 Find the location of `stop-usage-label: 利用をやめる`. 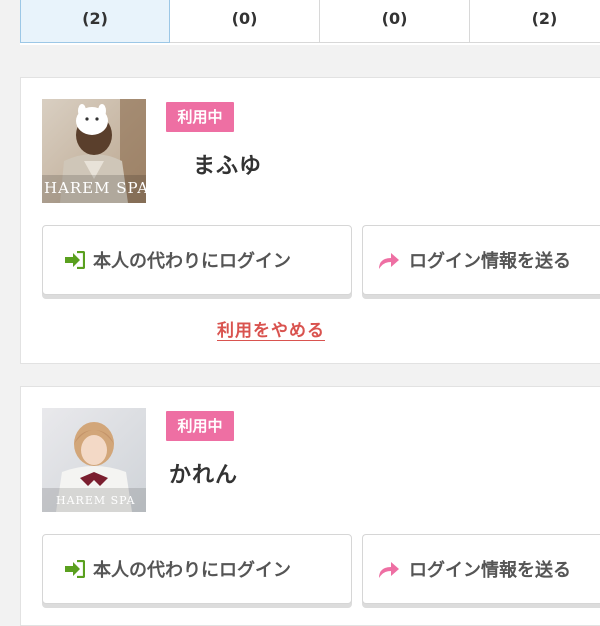

stop-usage-label: 利用をやめる is located at coordinates (271, 331).